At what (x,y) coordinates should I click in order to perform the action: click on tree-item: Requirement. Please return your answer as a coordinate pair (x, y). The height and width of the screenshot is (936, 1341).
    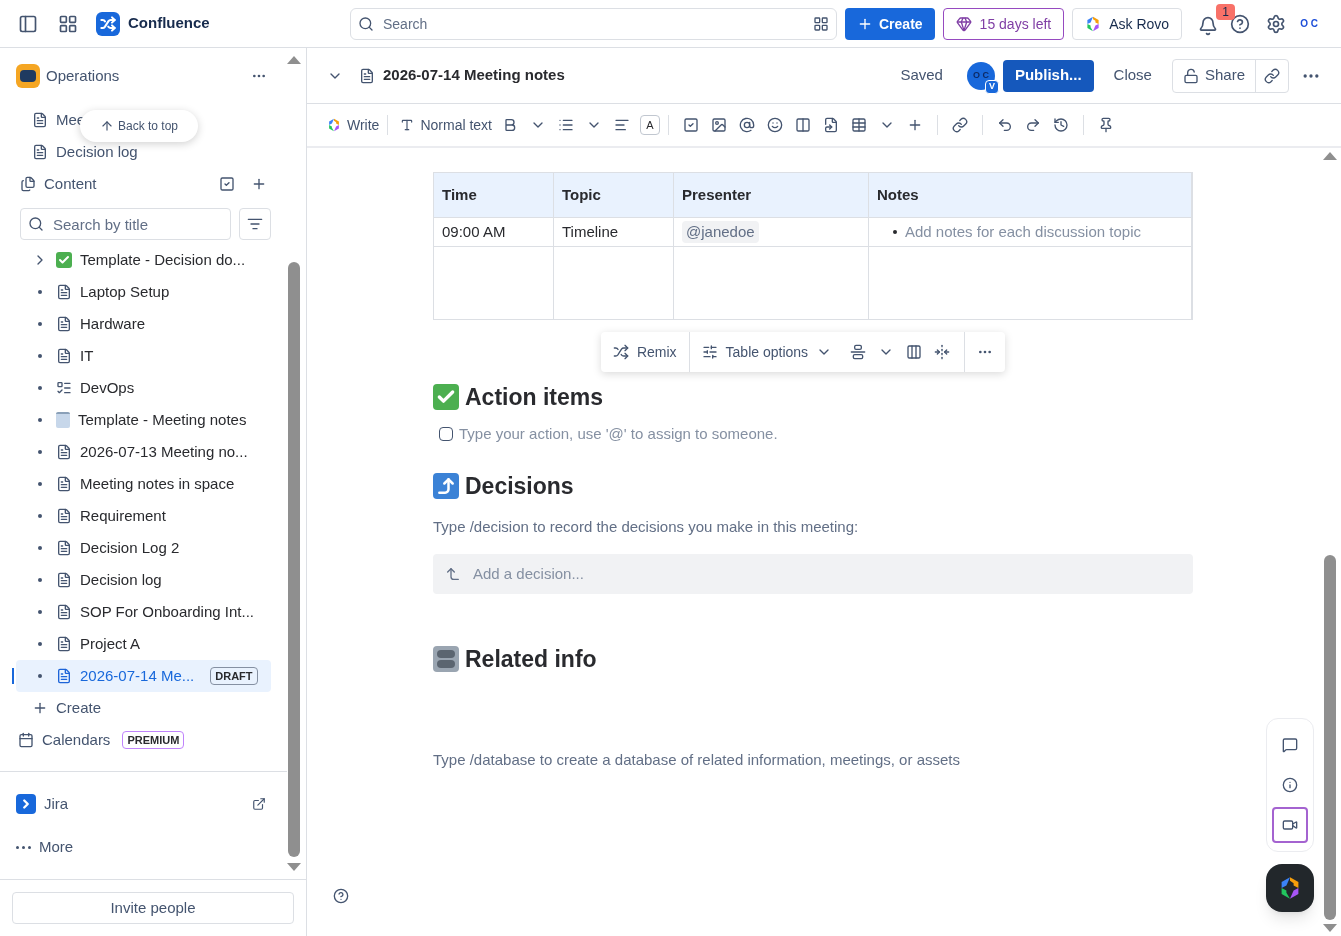
    Looking at the image, I should click on (143, 516).